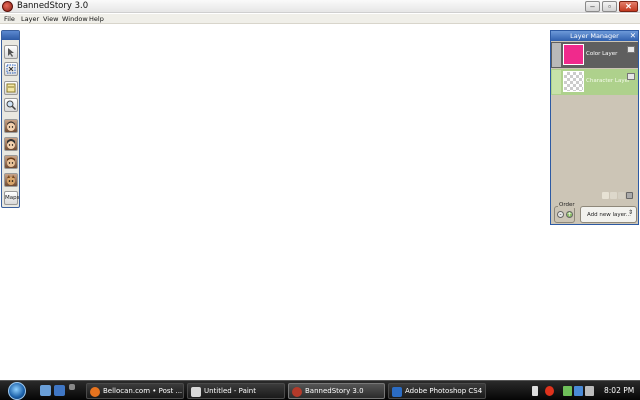 Image resolution: width=640 pixels, height=400 pixels. Describe the element at coordinates (95, 392) in the screenshot. I see `firefox-icon` at that location.